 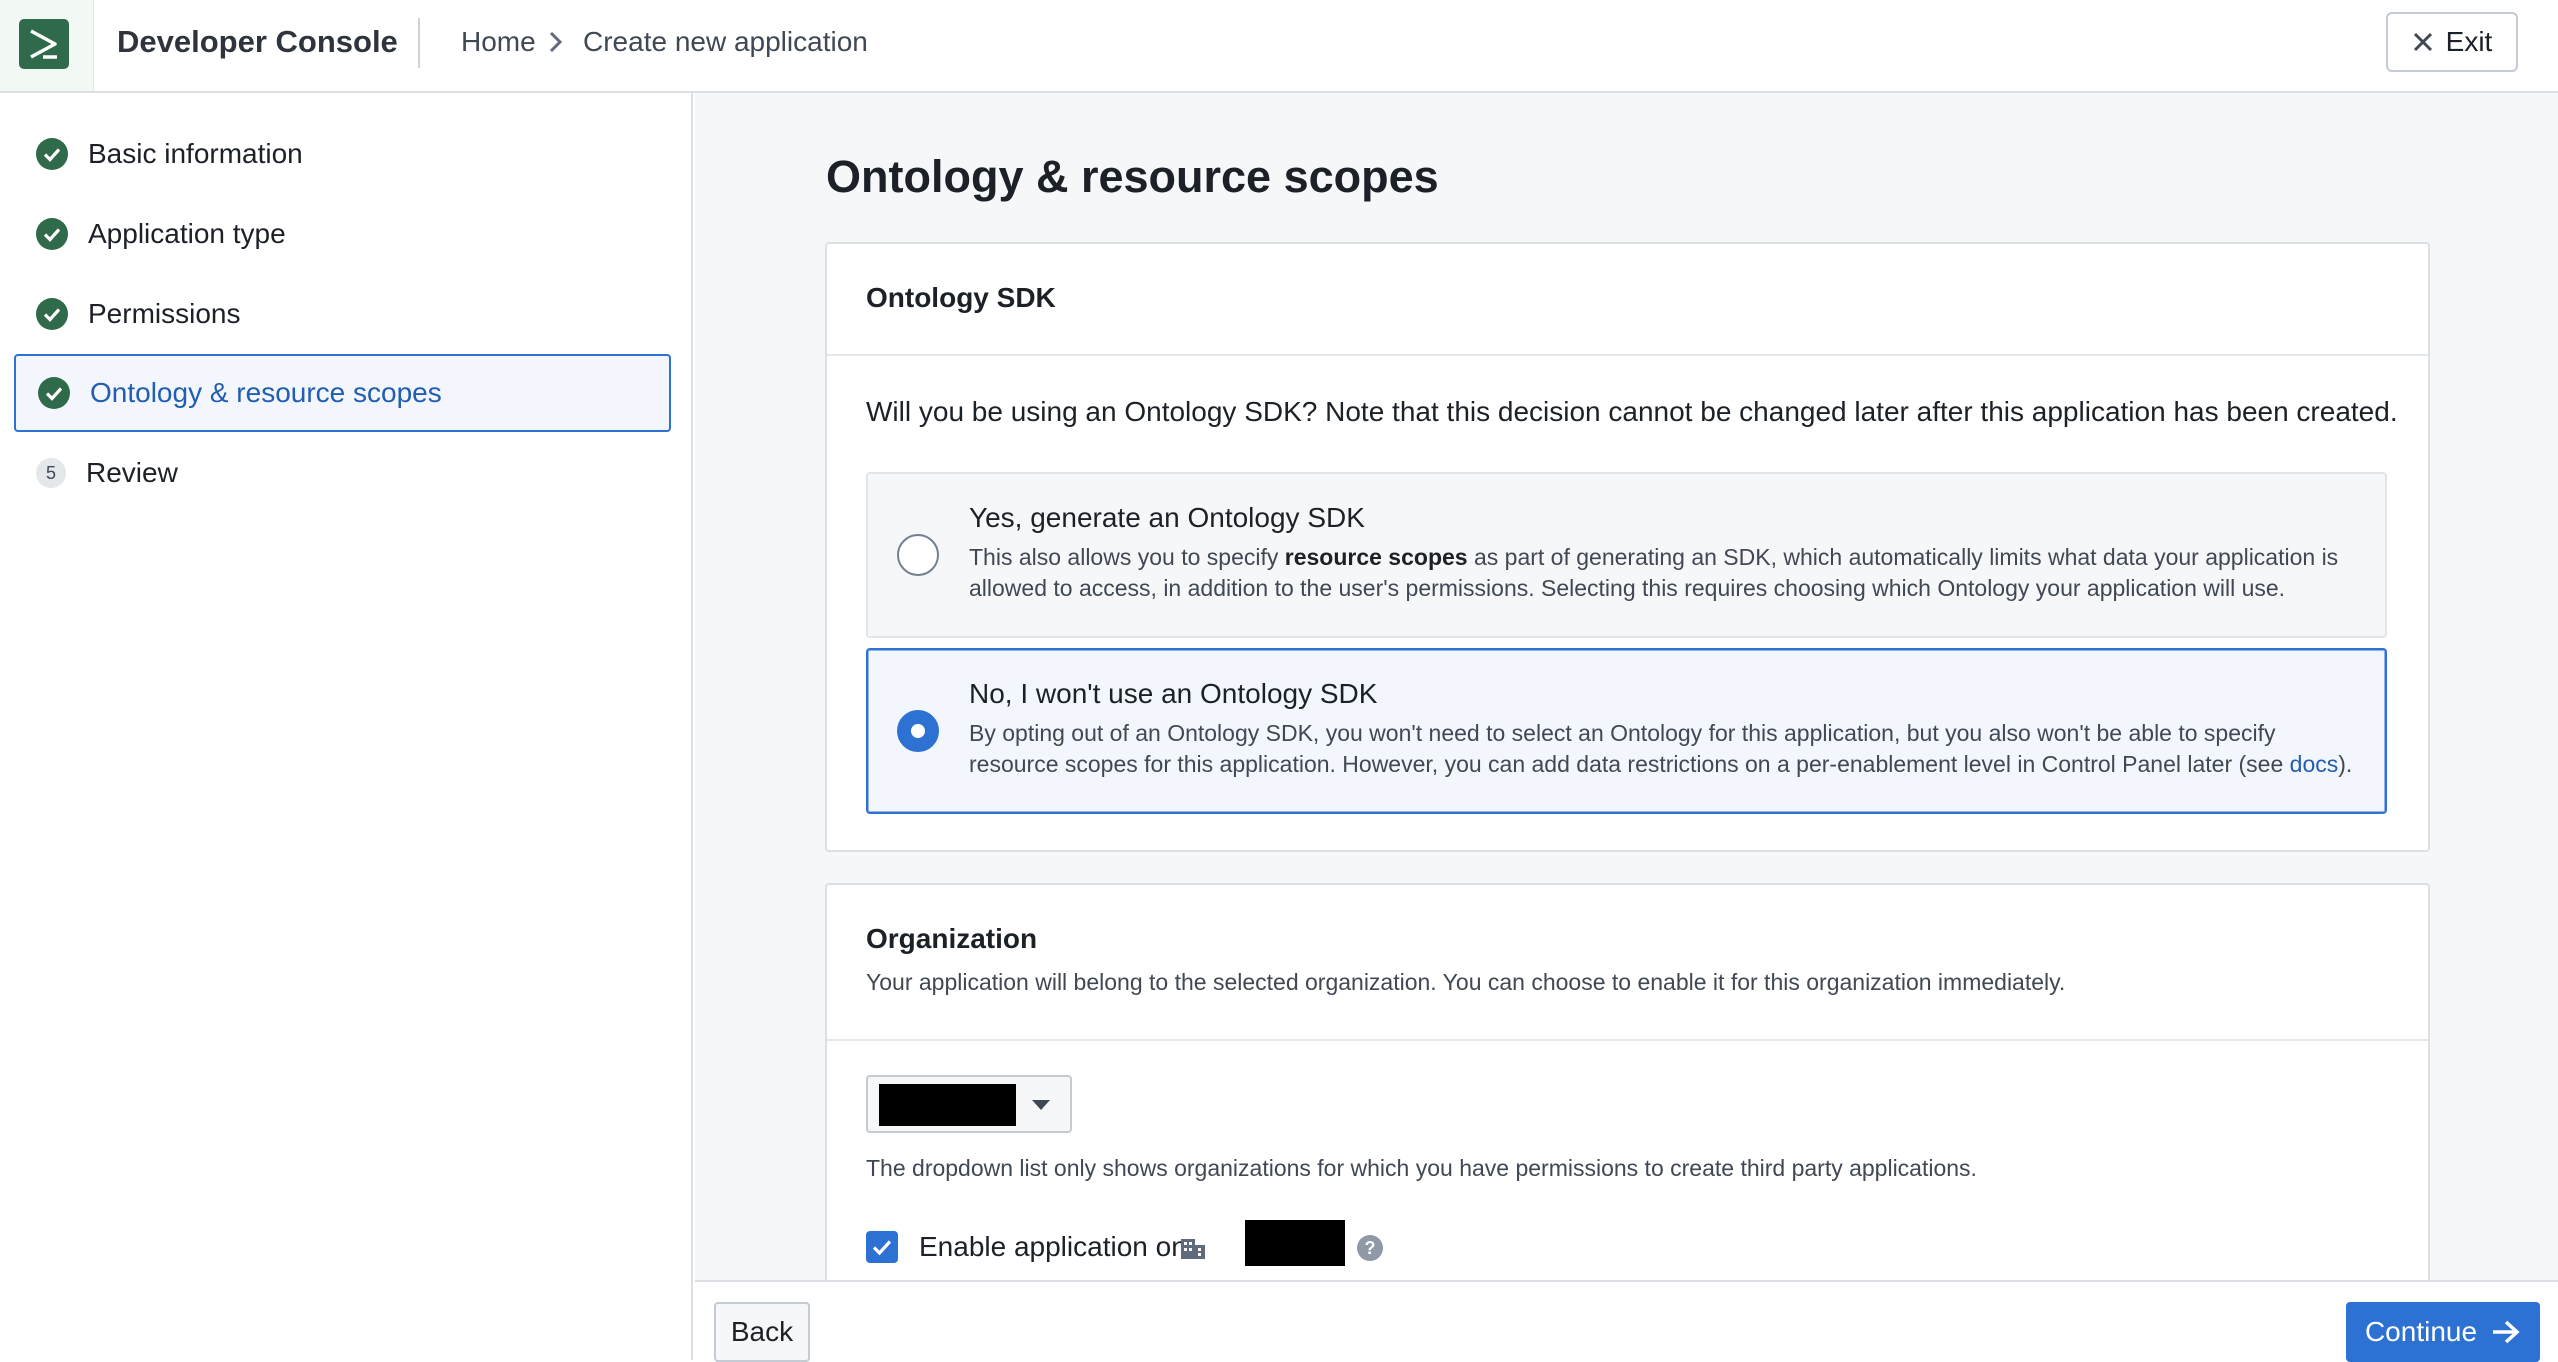 I want to click on header-divider, so click(x=419, y=43).